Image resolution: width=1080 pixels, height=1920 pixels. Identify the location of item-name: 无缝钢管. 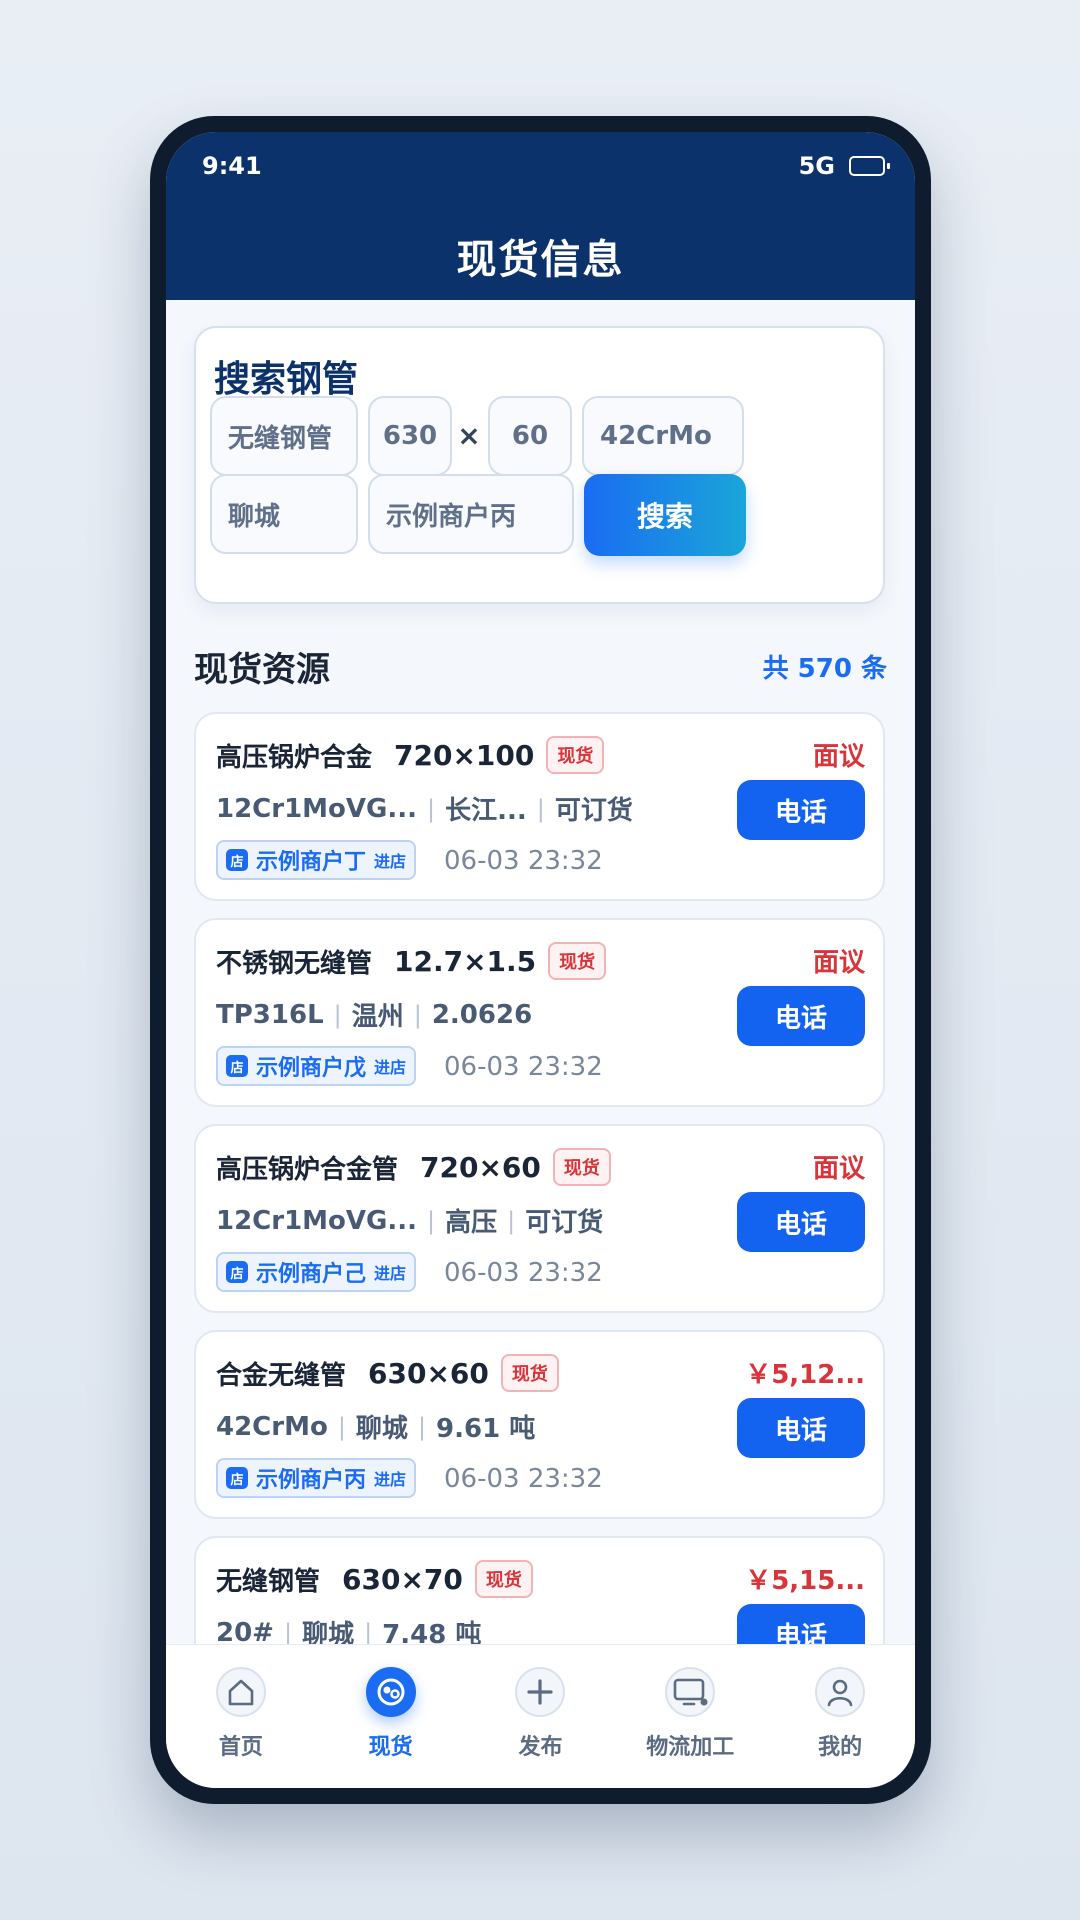
(268, 1581).